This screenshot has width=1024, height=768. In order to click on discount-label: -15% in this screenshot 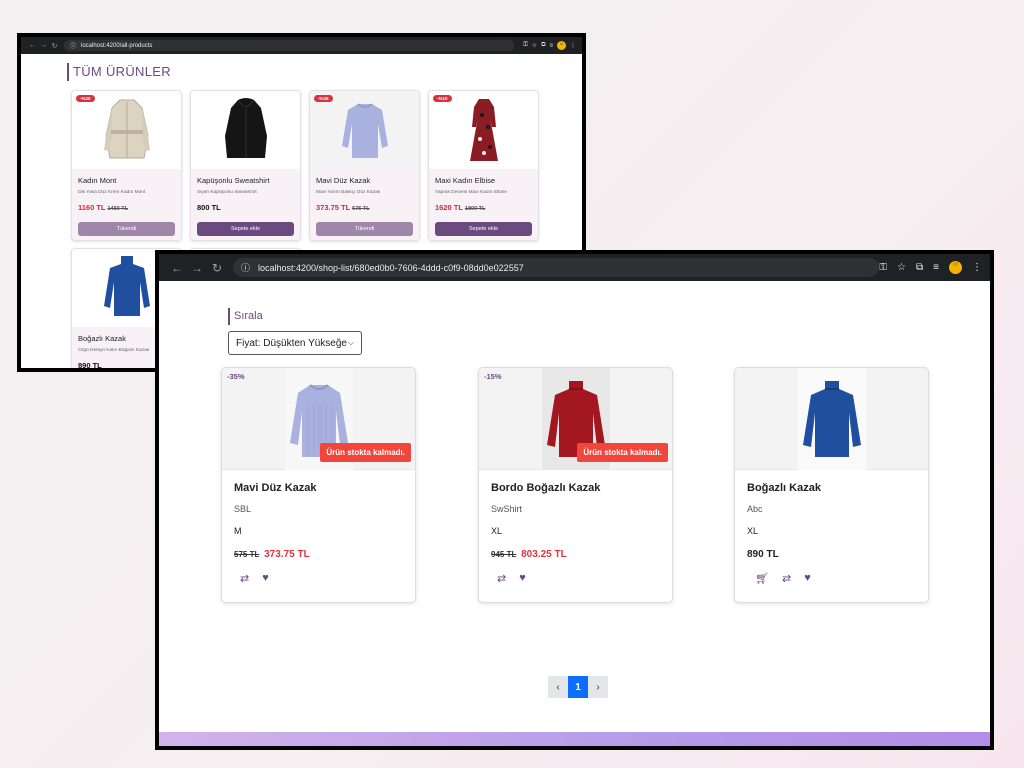, I will do `click(493, 376)`.